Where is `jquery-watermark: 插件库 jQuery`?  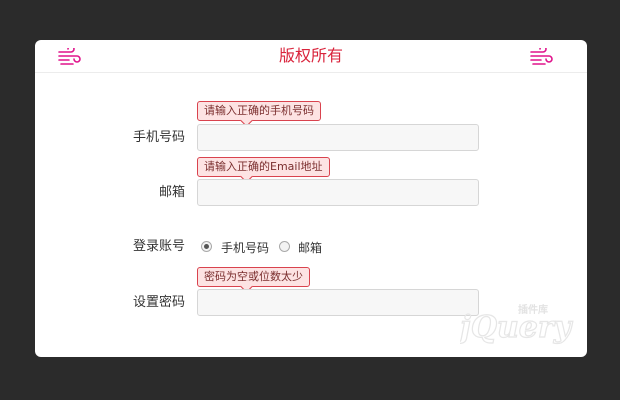
jquery-watermark: 插件库 jQuery is located at coordinates (517, 321).